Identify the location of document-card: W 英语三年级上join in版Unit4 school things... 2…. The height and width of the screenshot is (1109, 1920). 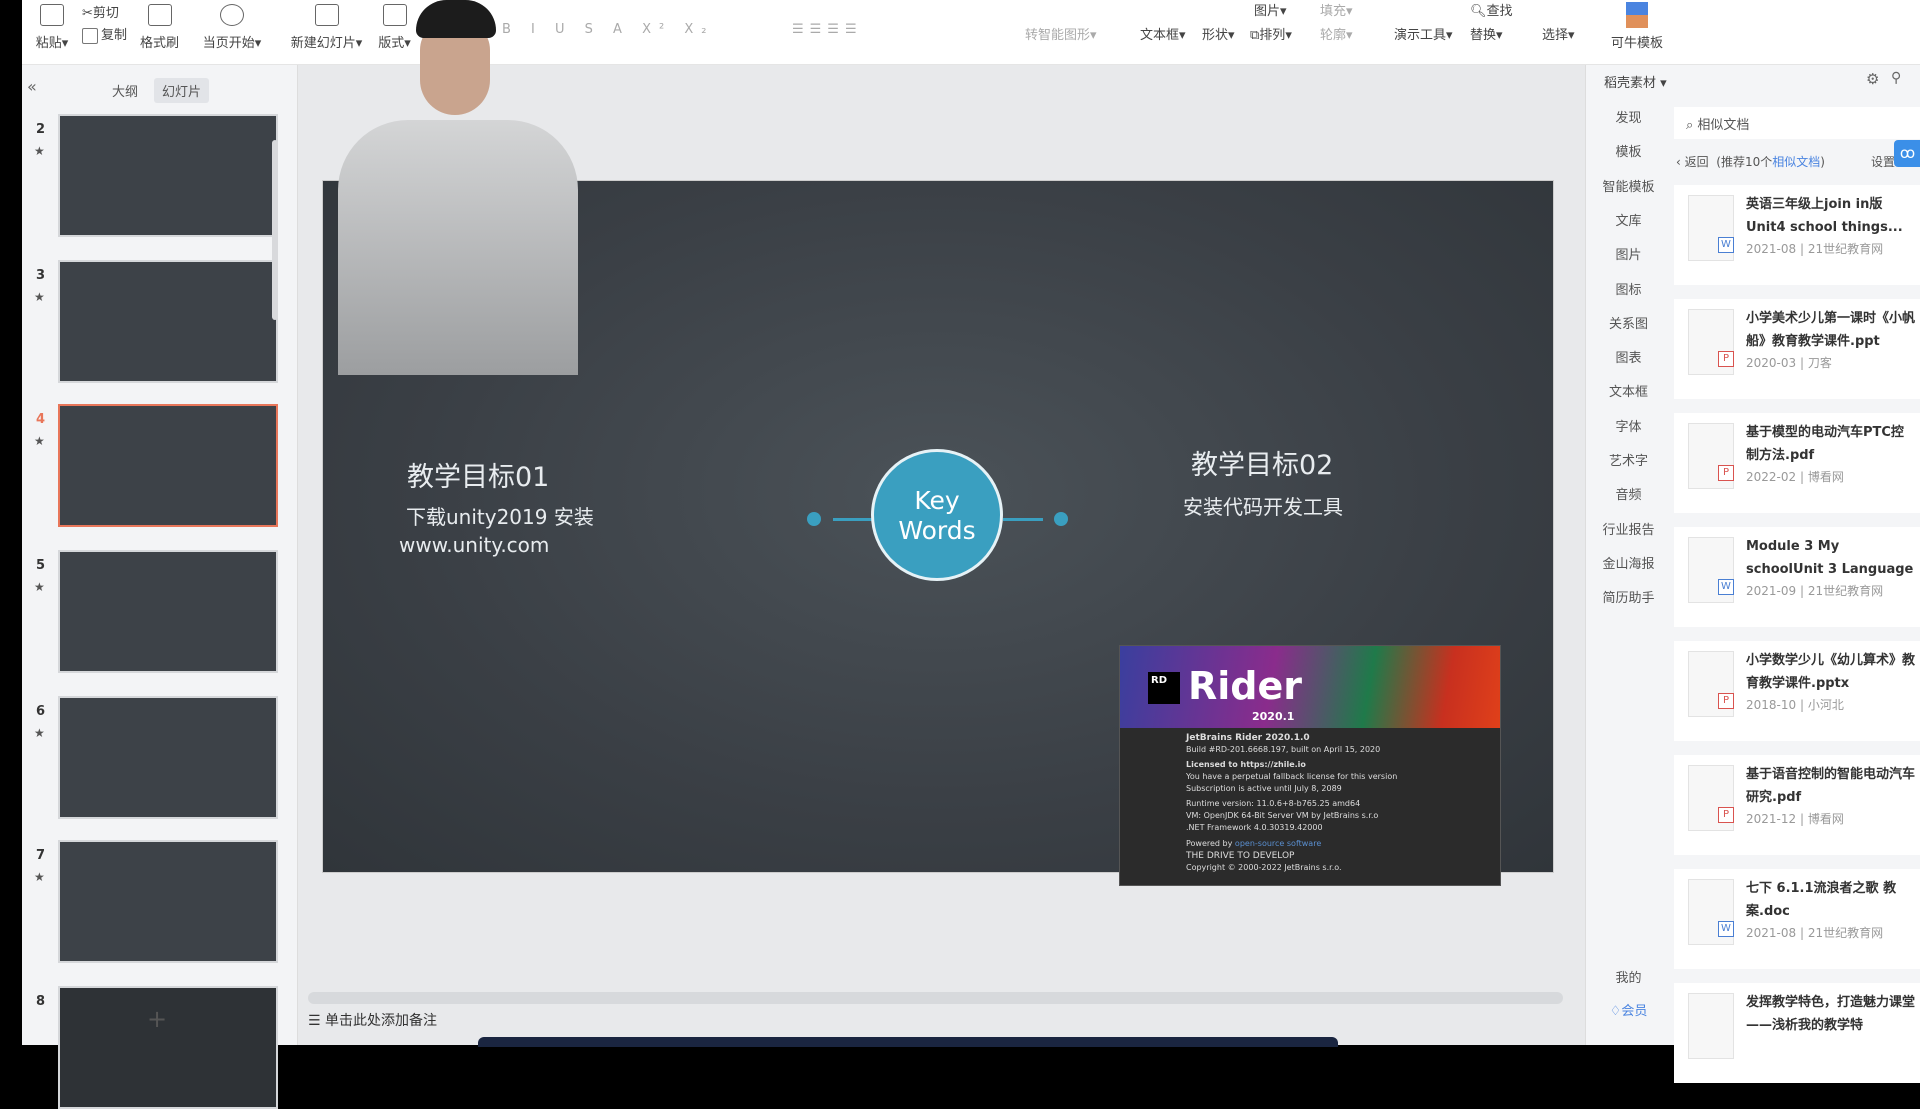
(1797, 235).